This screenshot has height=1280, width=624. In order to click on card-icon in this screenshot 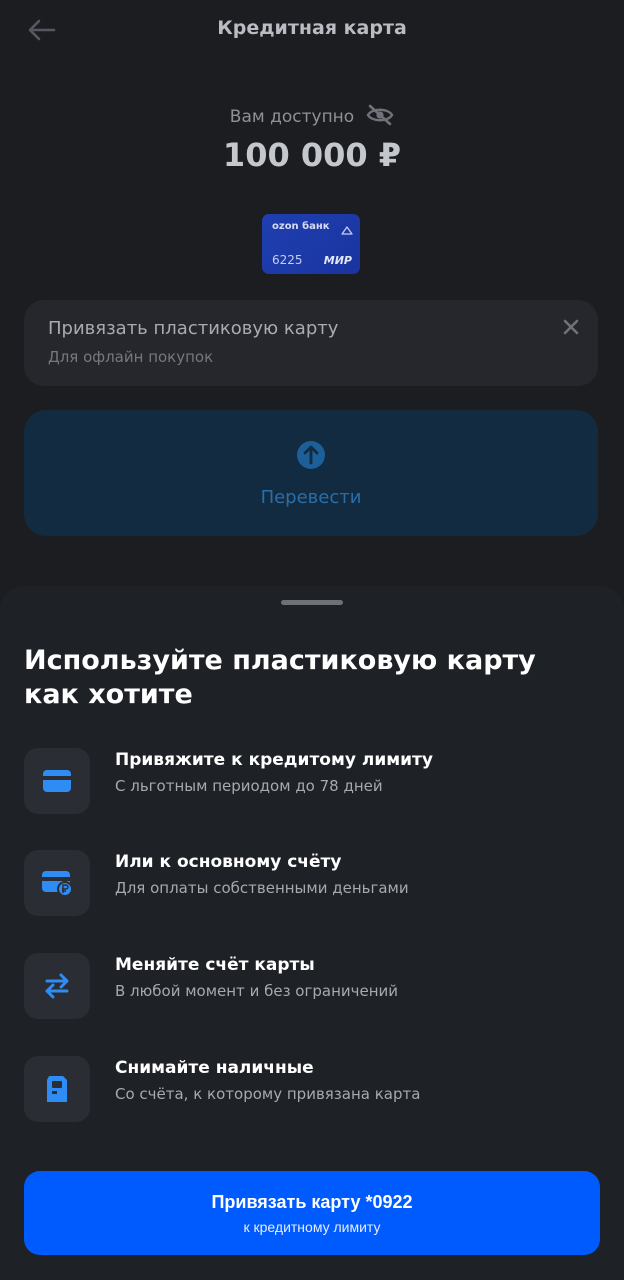, I will do `click(57, 781)`.